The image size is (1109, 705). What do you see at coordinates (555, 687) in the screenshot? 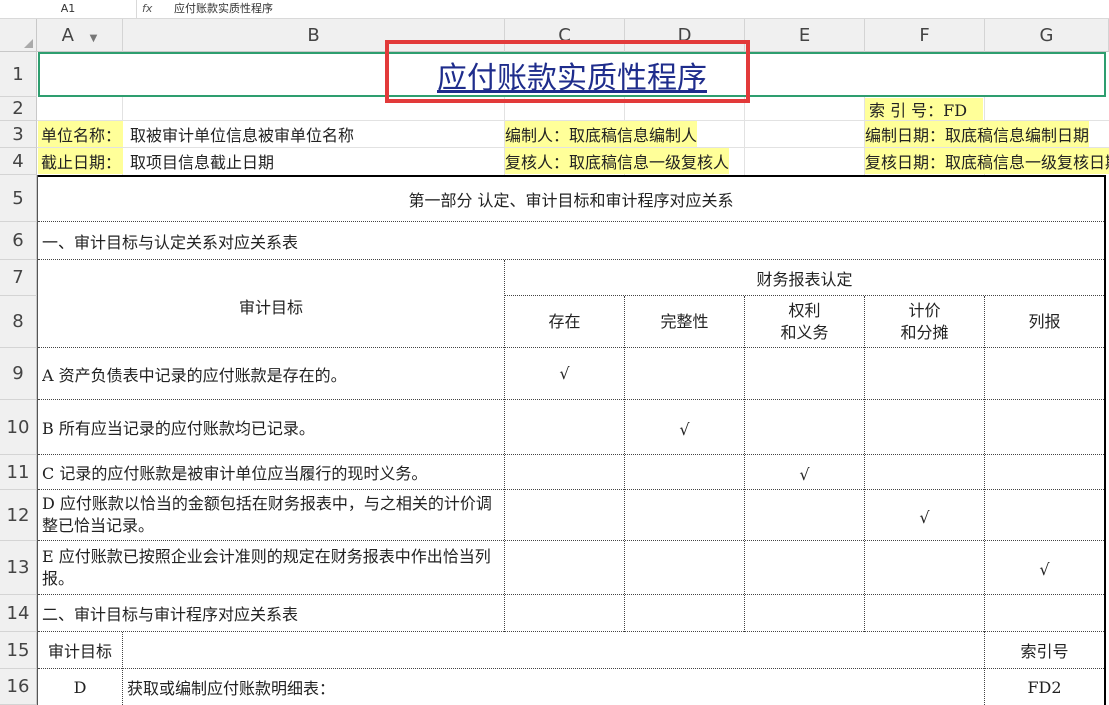
I see `row16-procedure: 获取或编制应付账款明细表：` at bounding box center [555, 687].